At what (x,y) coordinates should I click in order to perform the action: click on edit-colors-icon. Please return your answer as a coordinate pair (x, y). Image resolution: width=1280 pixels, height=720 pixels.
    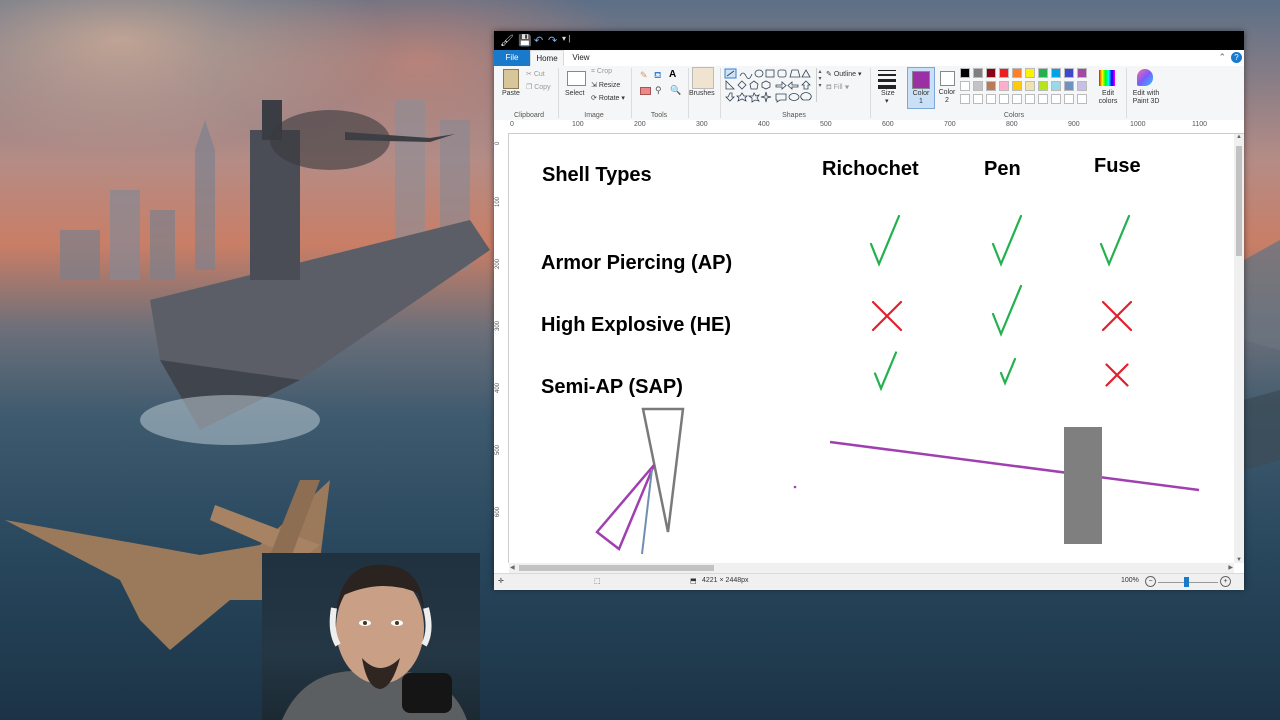
    Looking at the image, I should click on (1107, 78).